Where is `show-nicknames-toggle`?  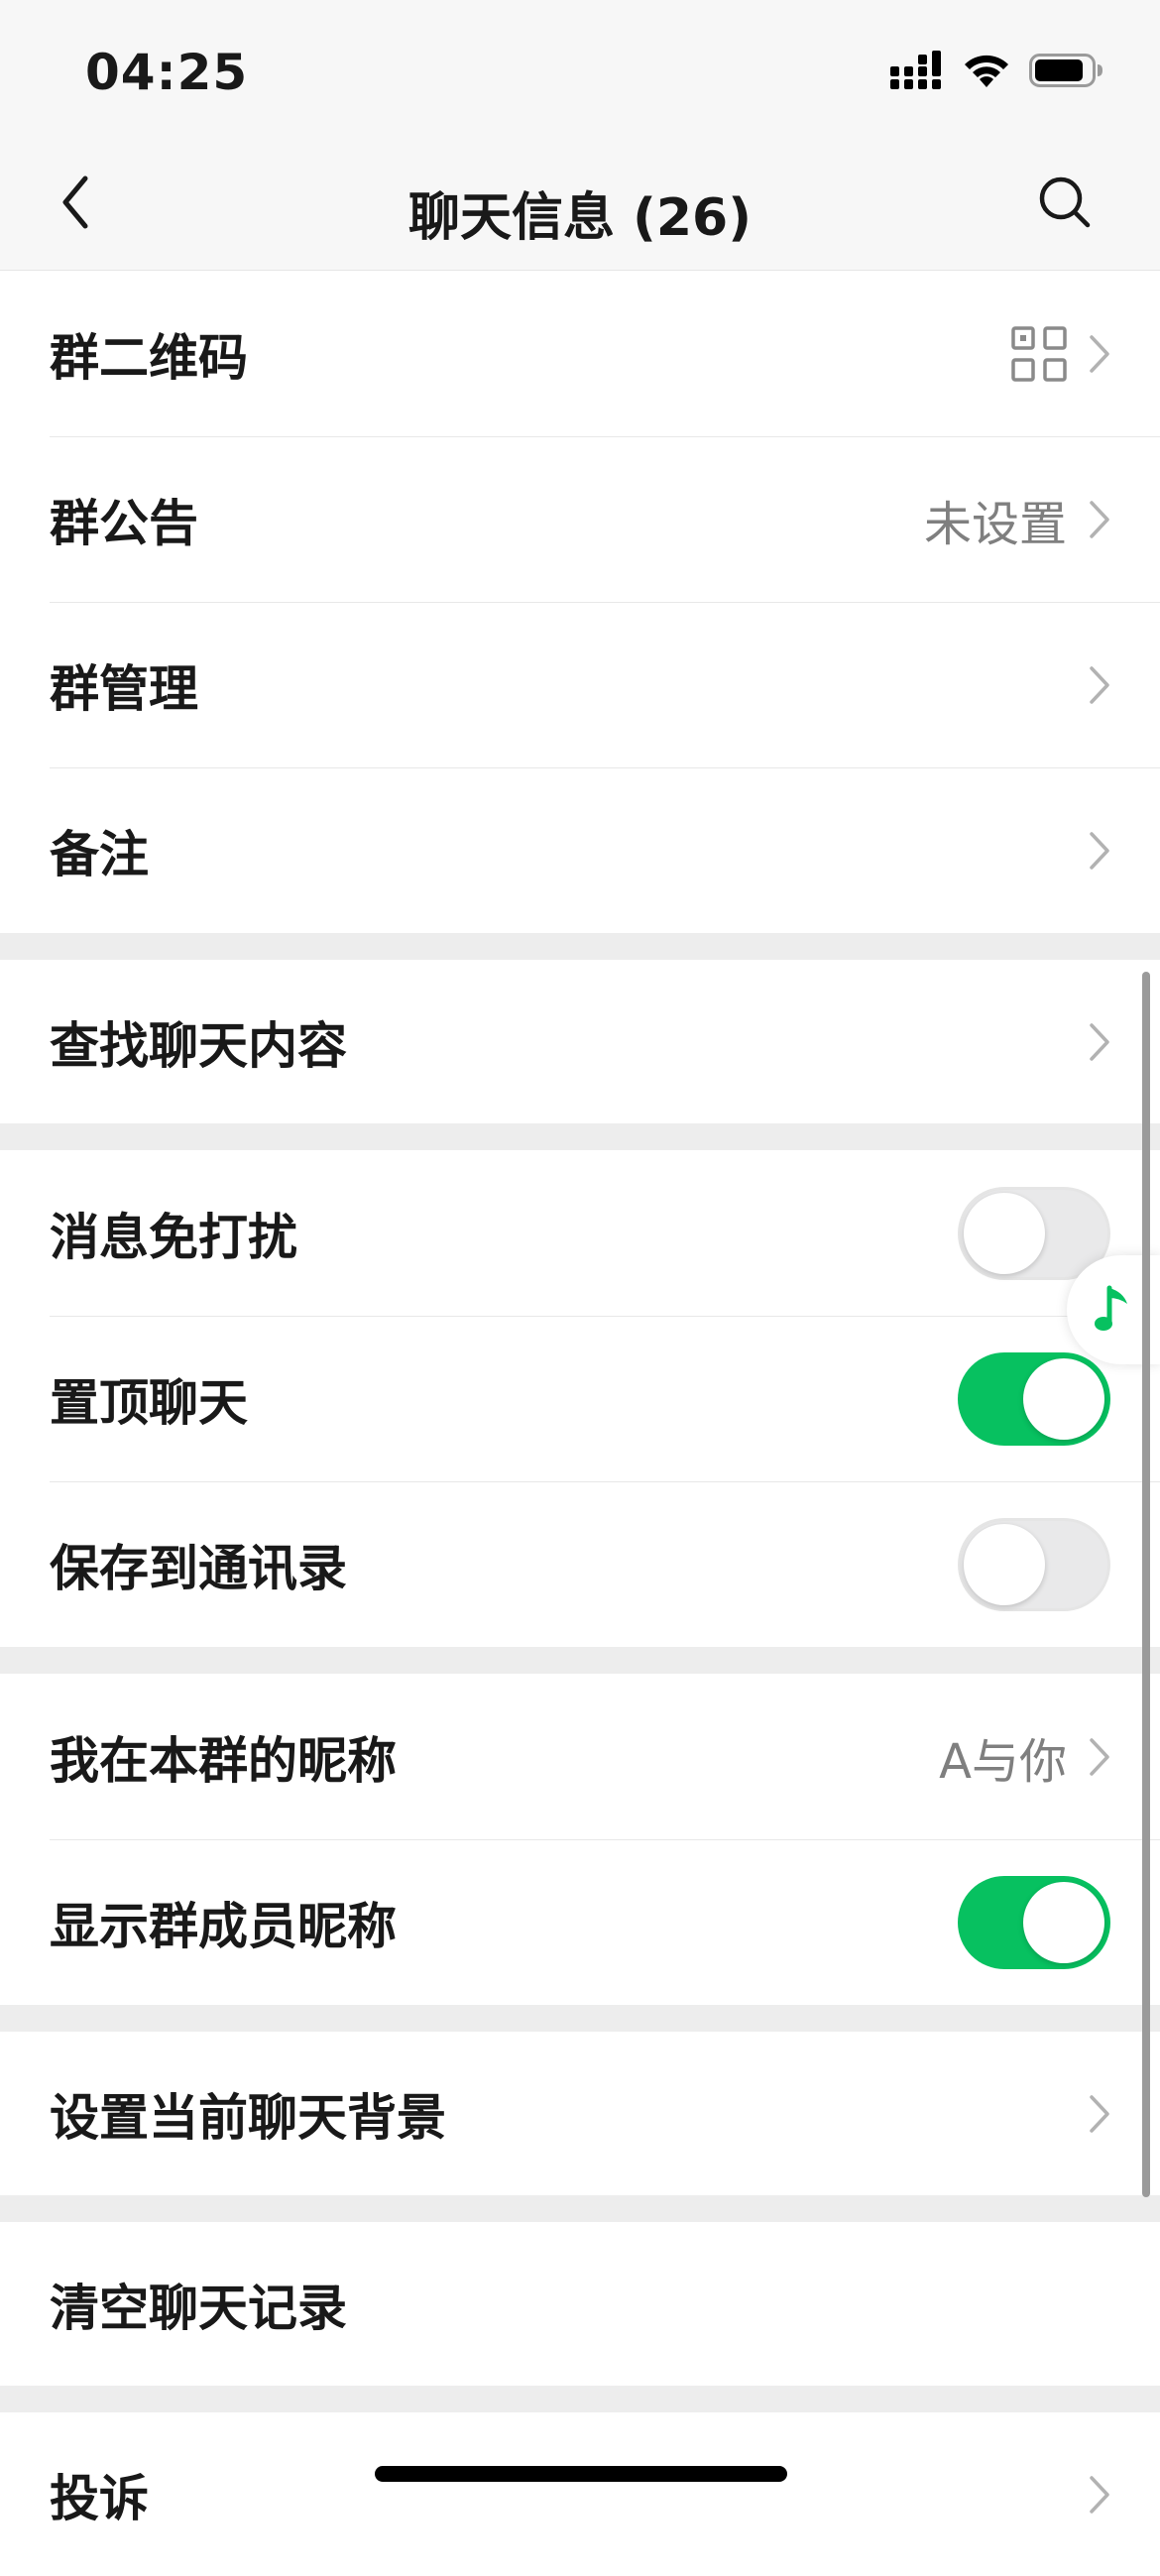 show-nicknames-toggle is located at coordinates (1034, 1922).